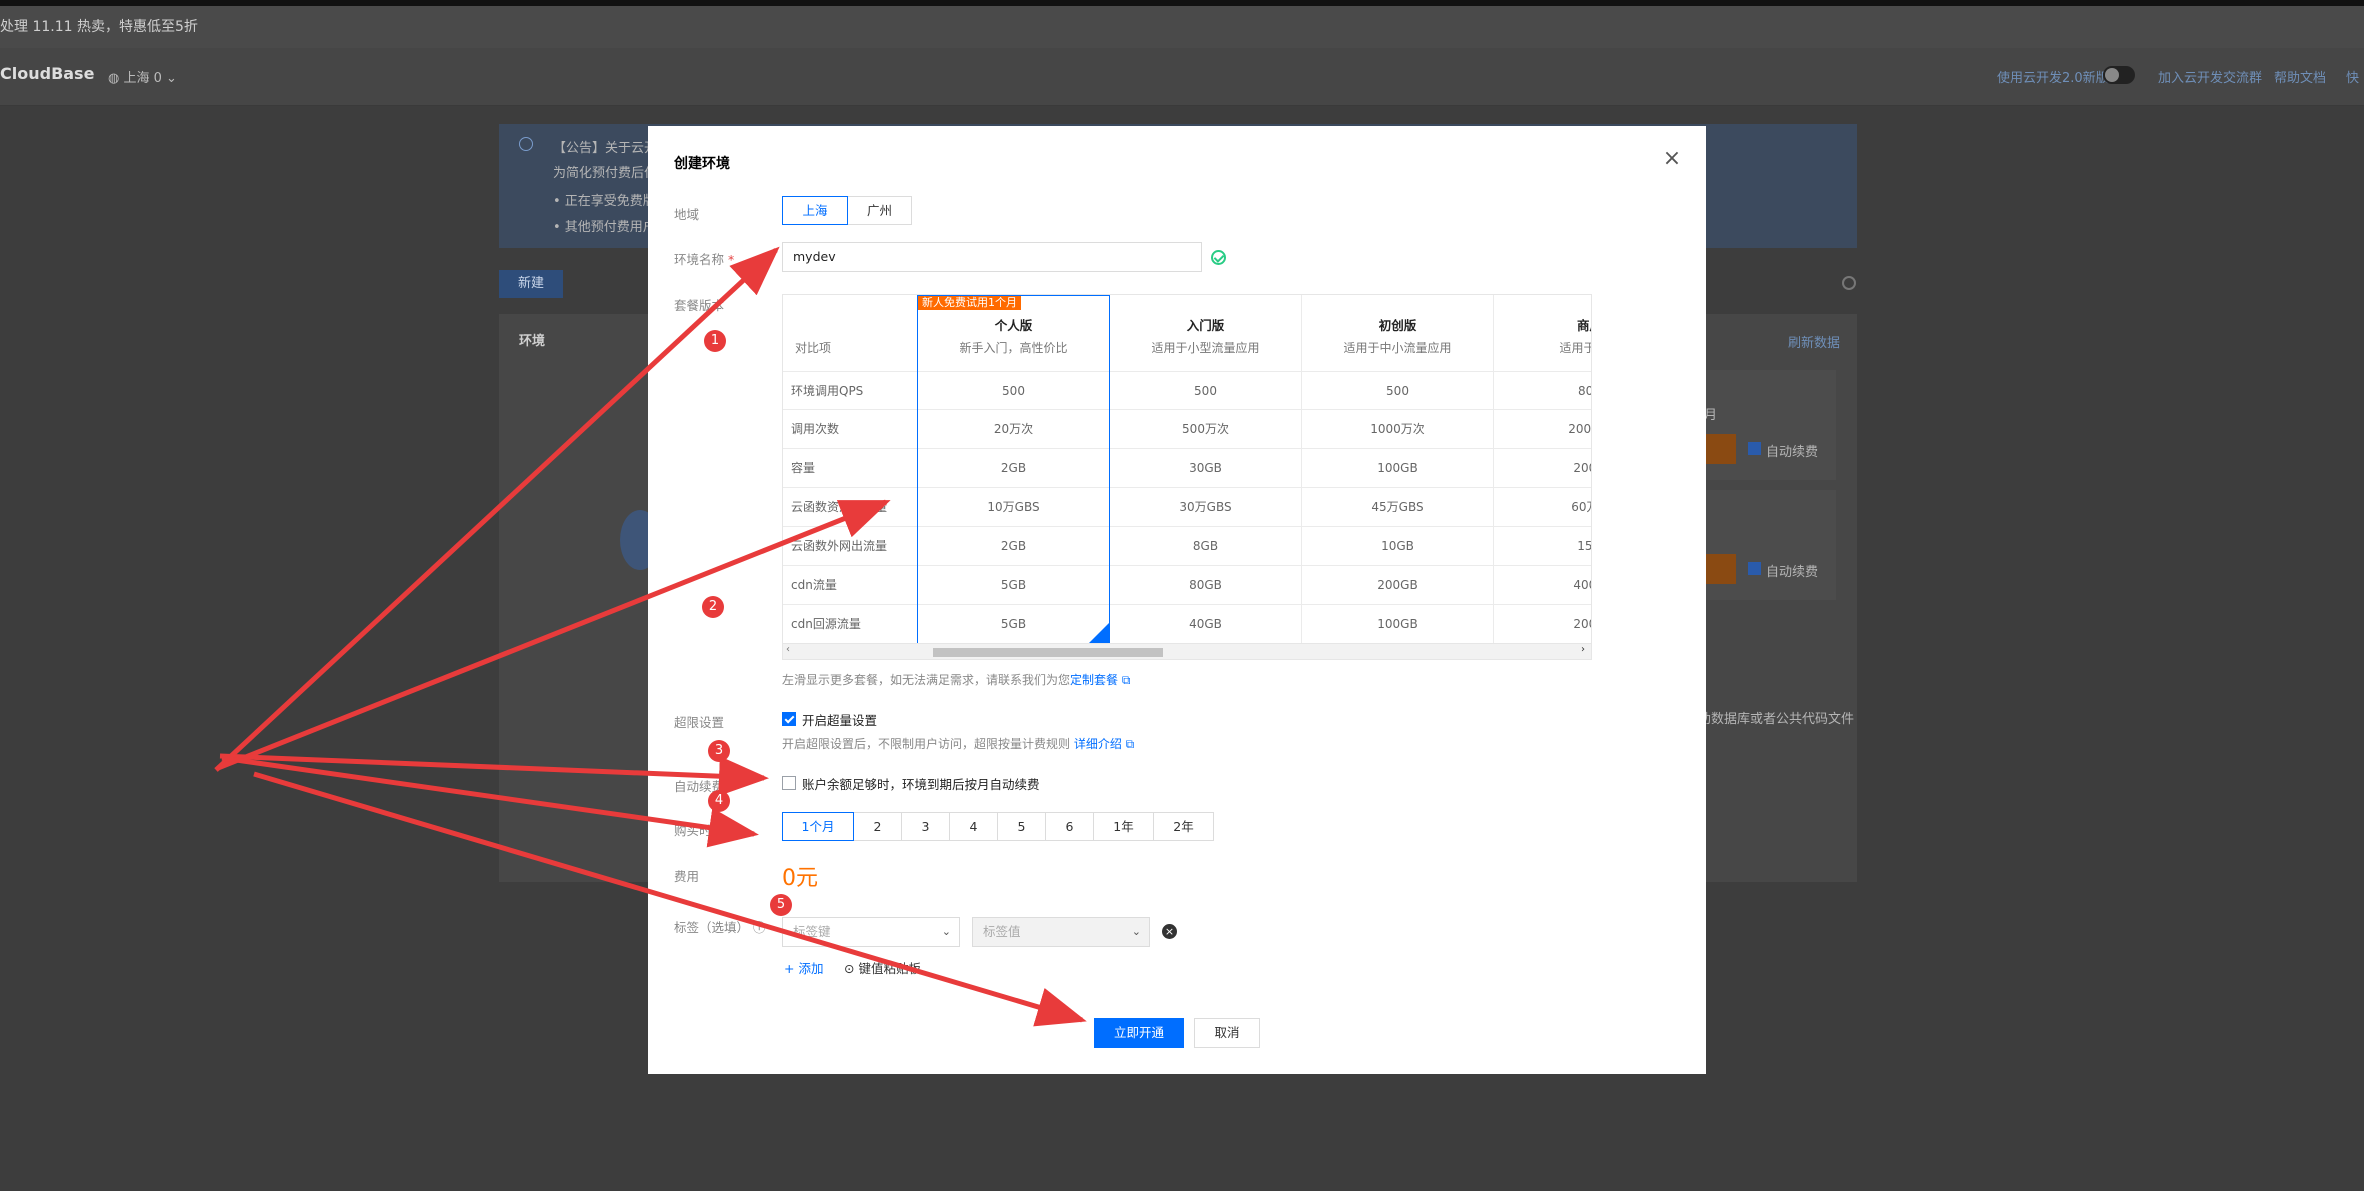 The height and width of the screenshot is (1191, 2364). What do you see at coordinates (719, 751) in the screenshot?
I see `annotation-marker-3: 3` at bounding box center [719, 751].